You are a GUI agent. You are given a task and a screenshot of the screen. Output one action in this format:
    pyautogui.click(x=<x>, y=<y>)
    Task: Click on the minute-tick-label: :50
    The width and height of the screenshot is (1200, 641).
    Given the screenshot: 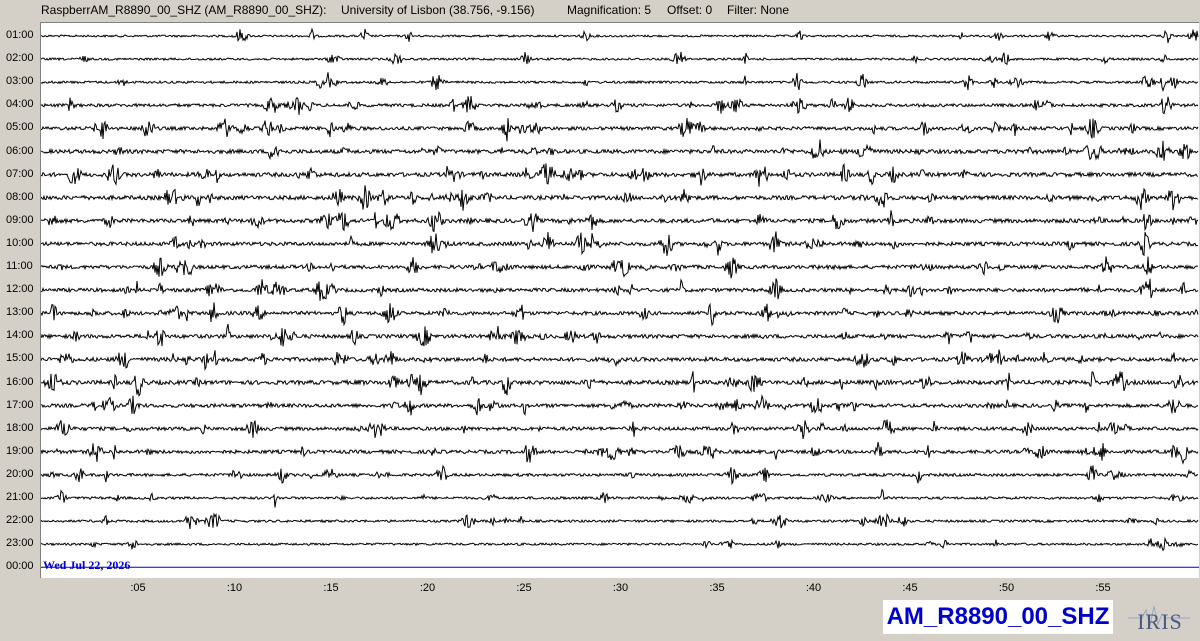 What is the action you would take?
    pyautogui.click(x=1006, y=588)
    